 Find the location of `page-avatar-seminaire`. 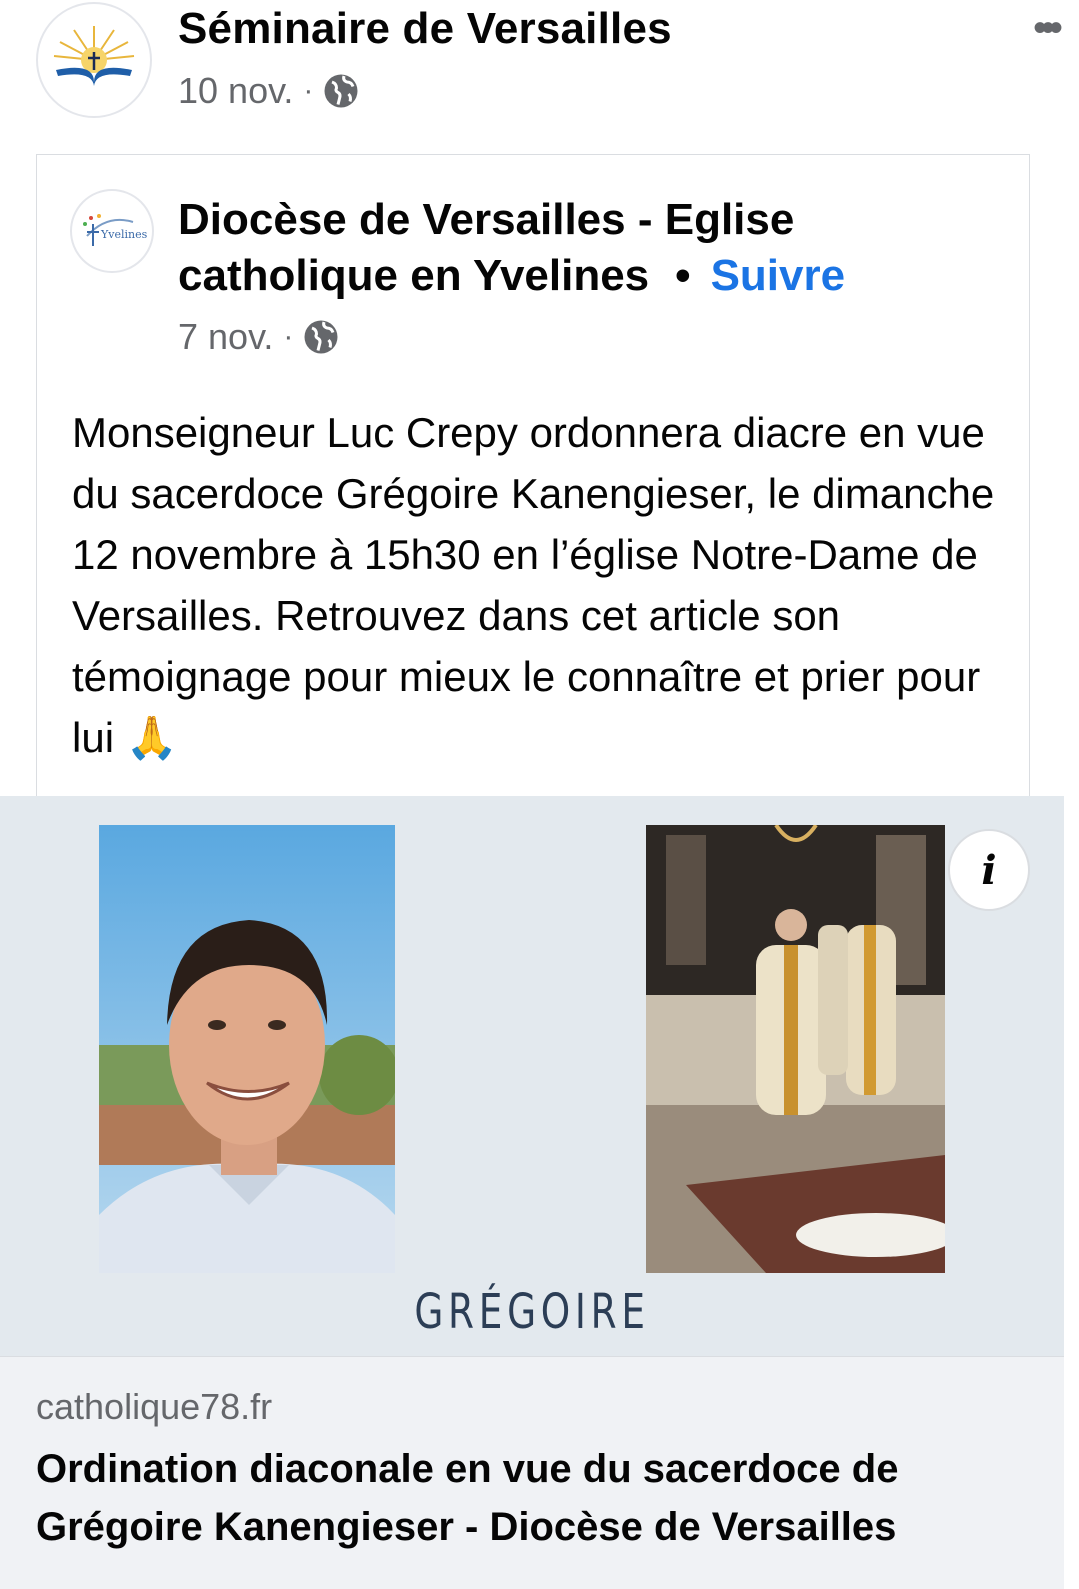

page-avatar-seminaire is located at coordinates (94, 60).